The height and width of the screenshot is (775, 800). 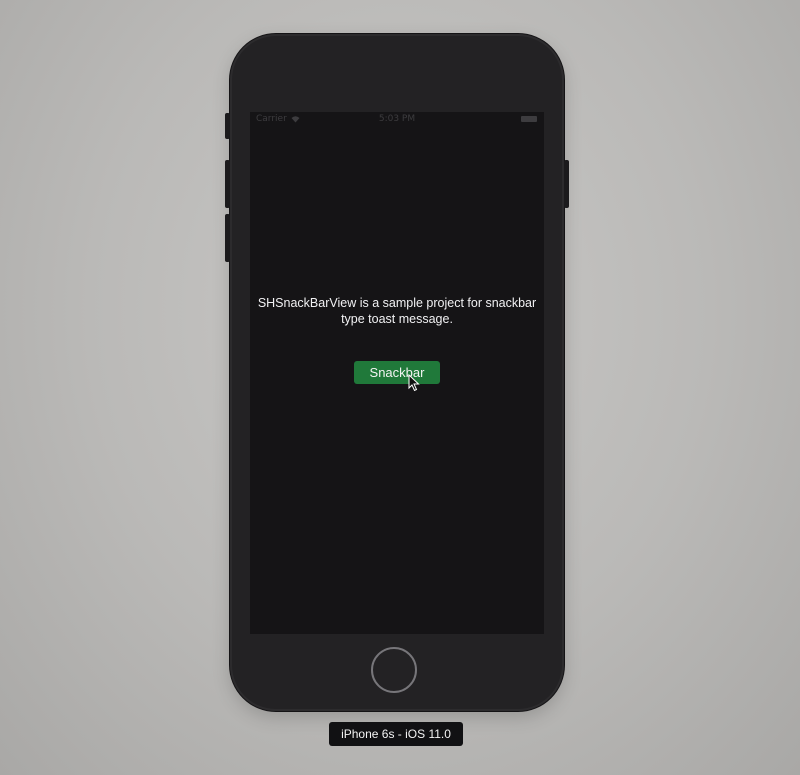 What do you see at coordinates (529, 119) in the screenshot?
I see `battery-icon` at bounding box center [529, 119].